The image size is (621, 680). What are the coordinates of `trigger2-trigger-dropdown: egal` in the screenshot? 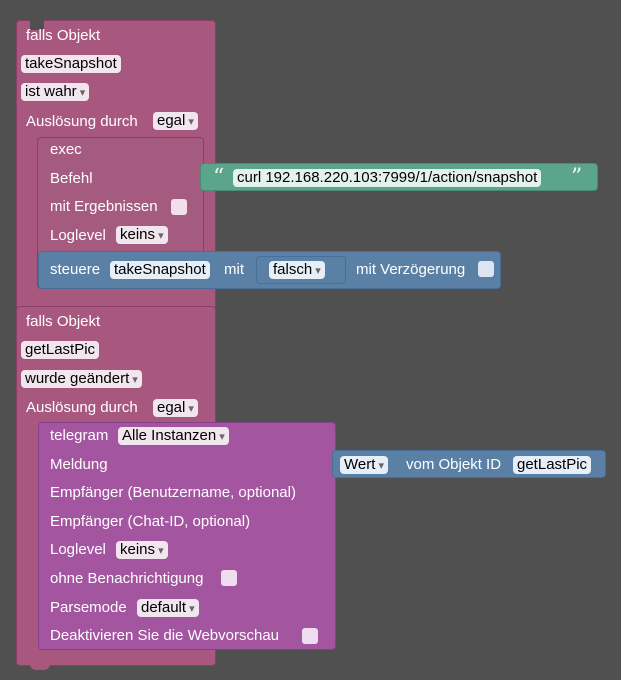 It's located at (175, 408).